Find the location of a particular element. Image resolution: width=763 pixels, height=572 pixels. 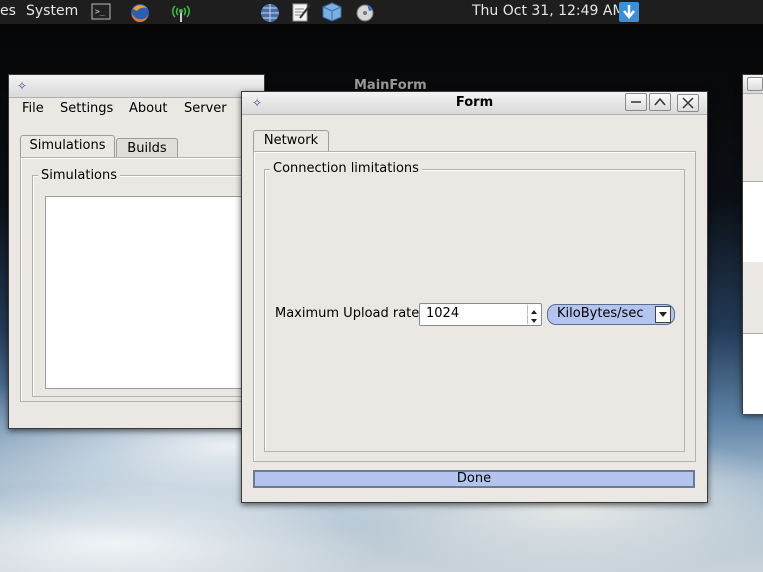

main-menubar: File Settings About Server is located at coordinates (136, 109).